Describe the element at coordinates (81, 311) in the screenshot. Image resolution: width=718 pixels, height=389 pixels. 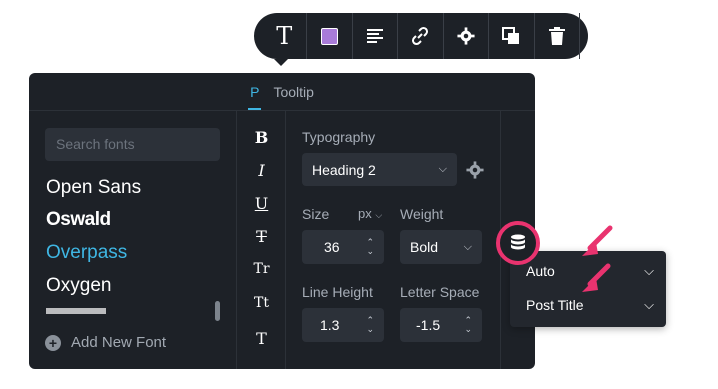
I see `font-item-partial` at that location.